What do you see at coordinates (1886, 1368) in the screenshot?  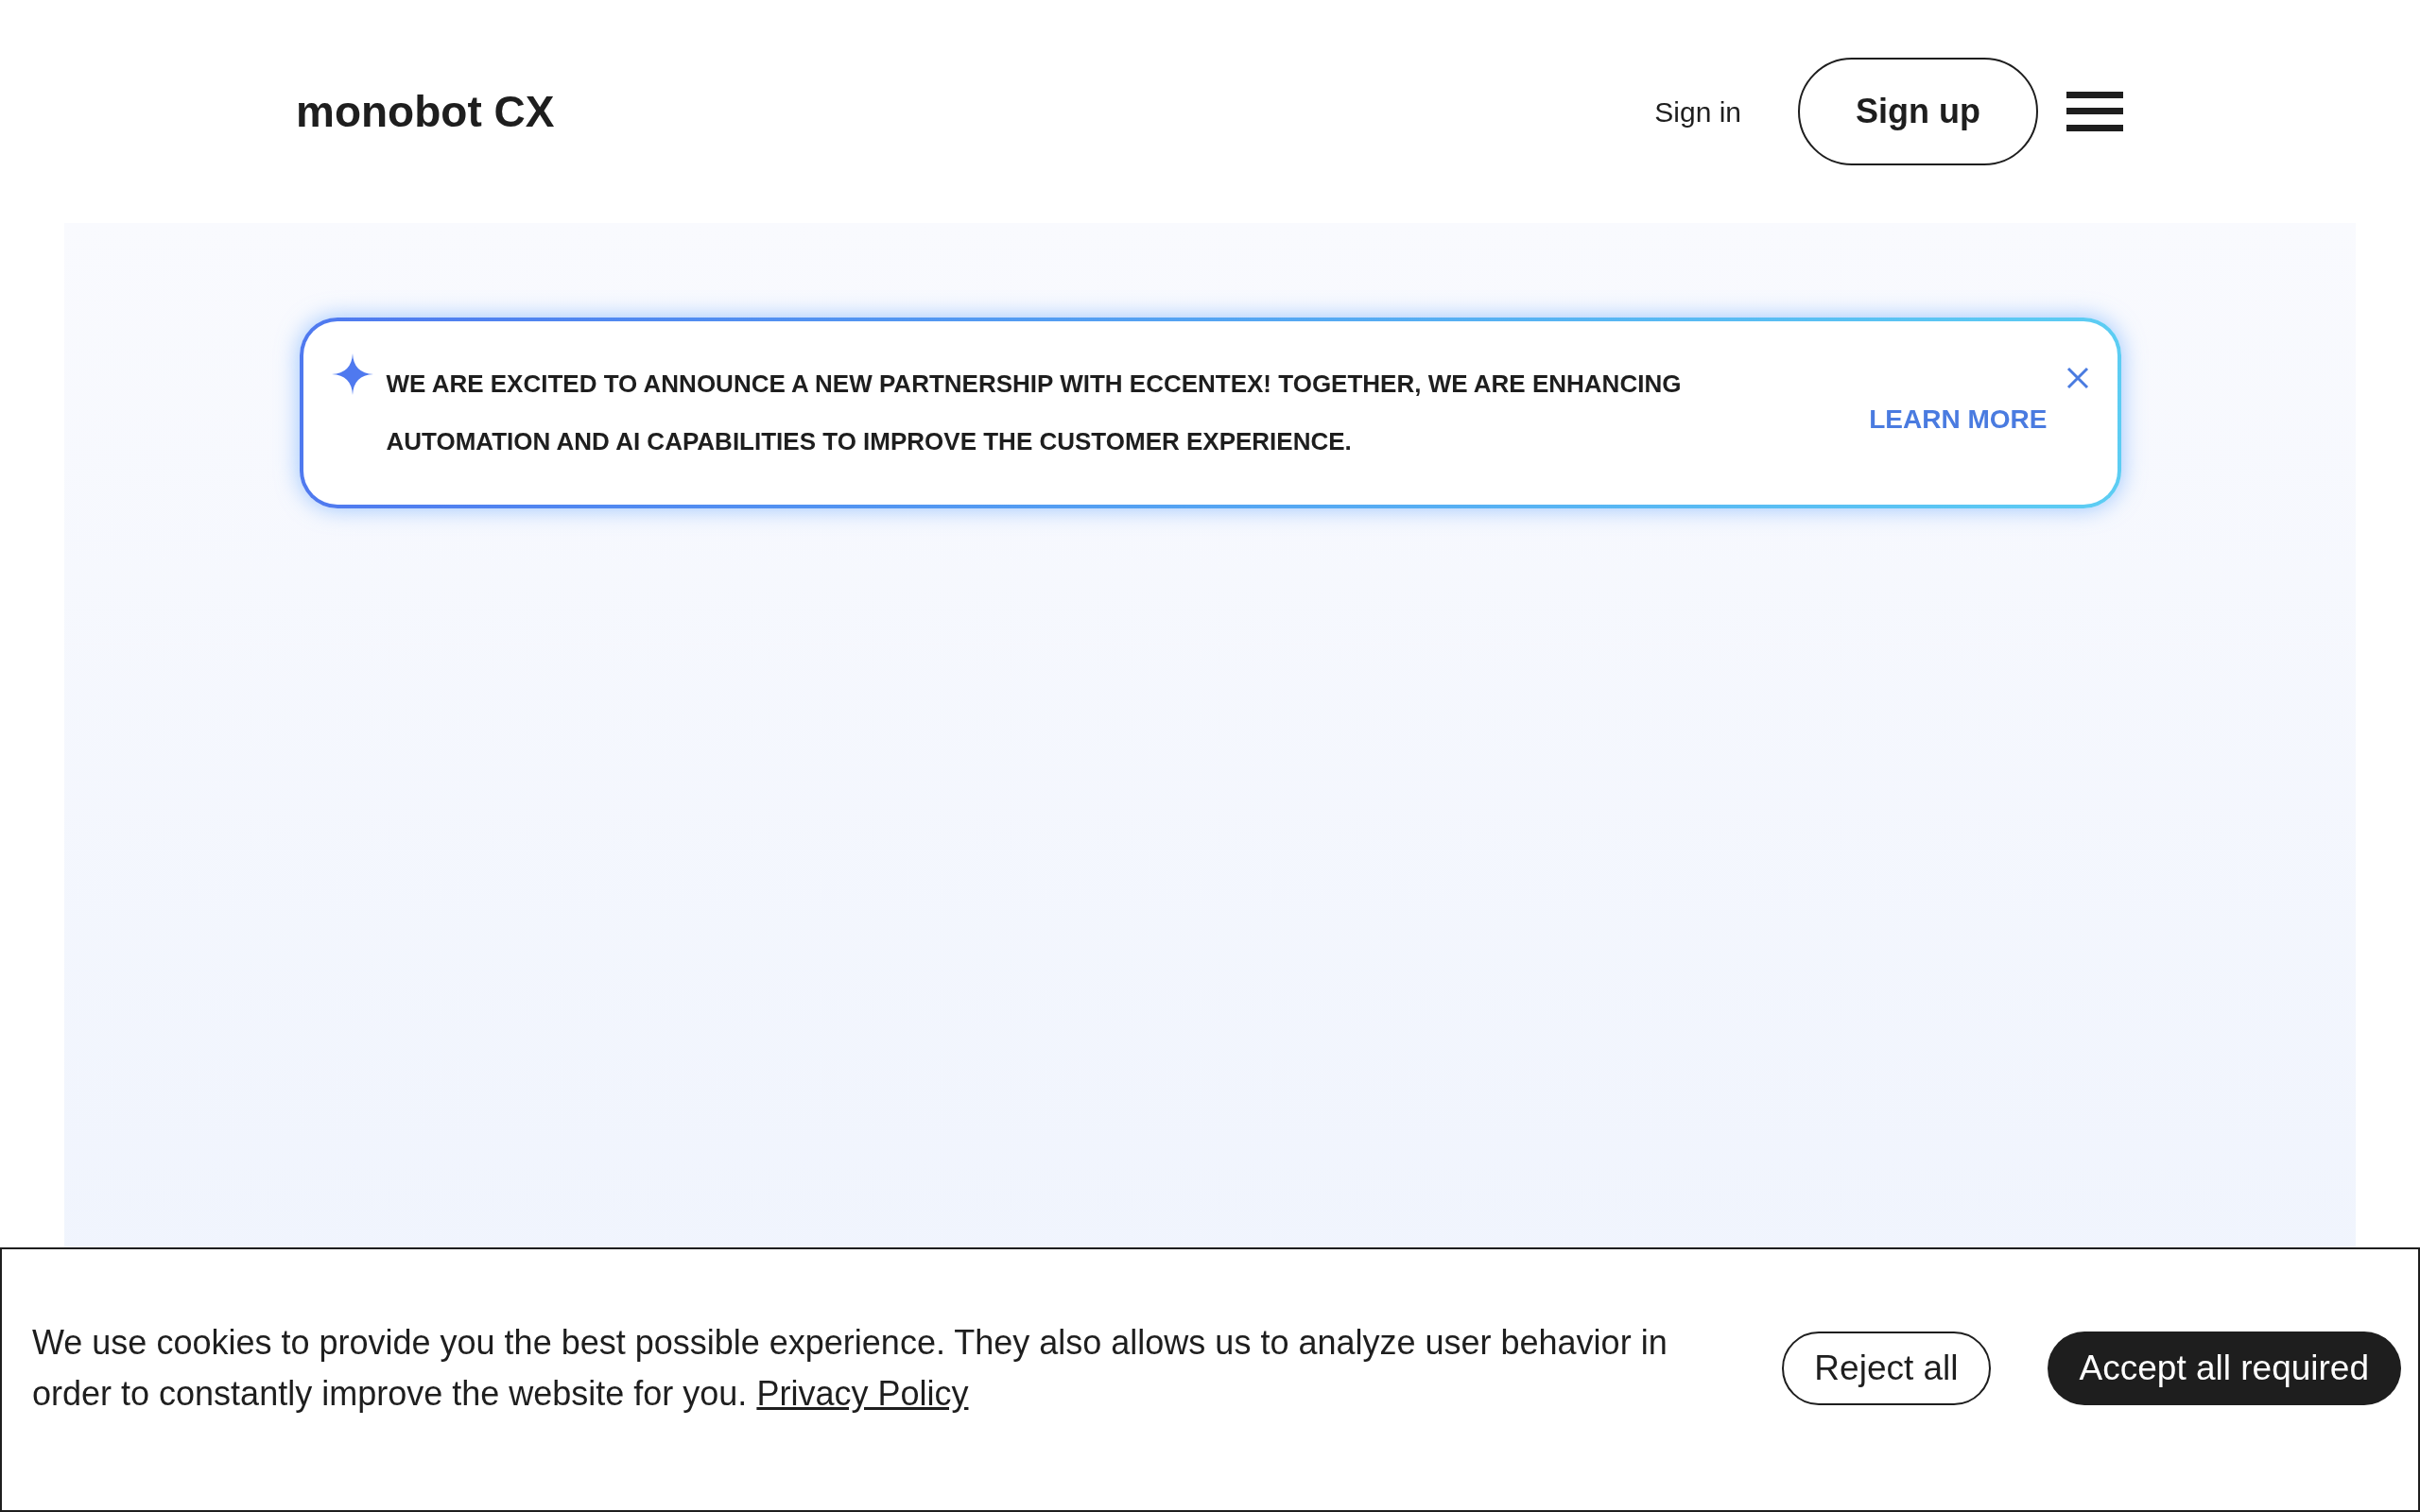 I see `reject-button: Reject all` at bounding box center [1886, 1368].